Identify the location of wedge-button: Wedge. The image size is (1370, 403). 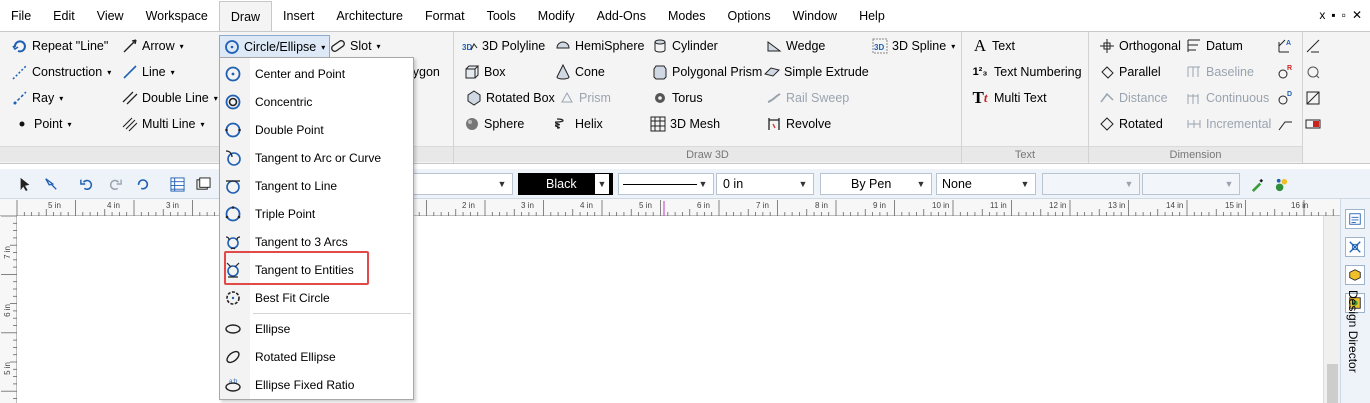
(795, 46).